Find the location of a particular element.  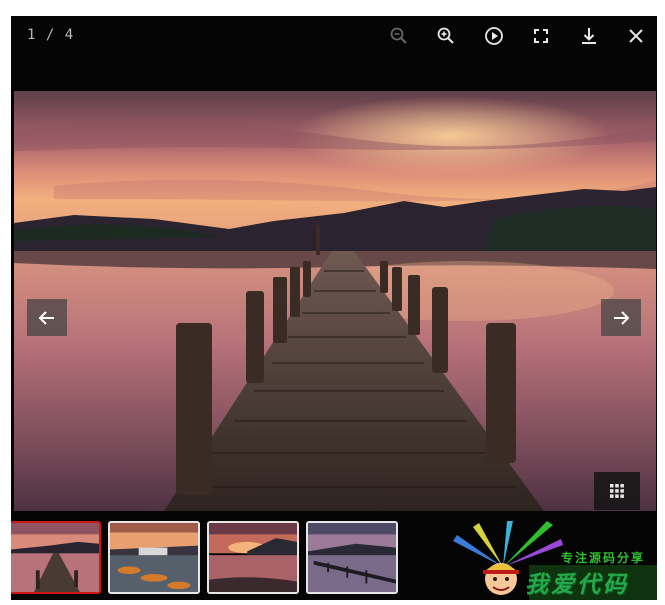

thumbnail-toggle-button is located at coordinates (617, 491).